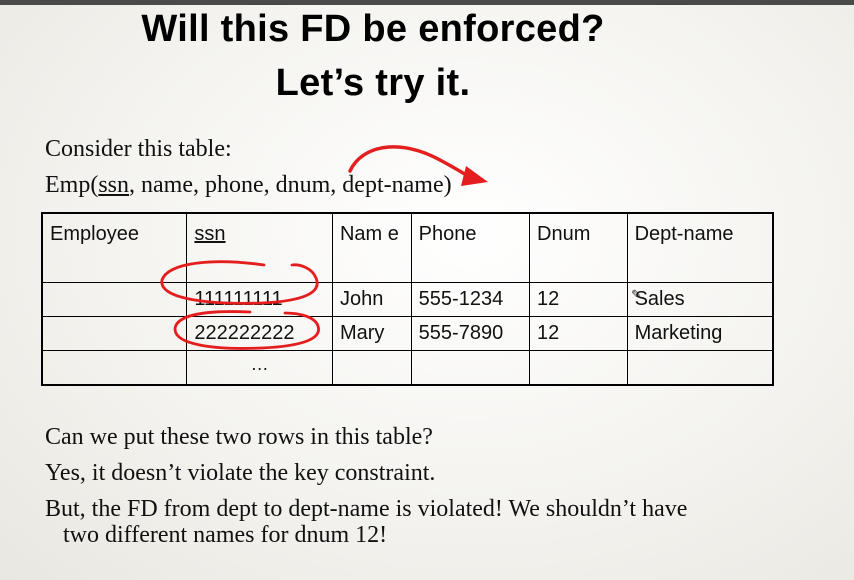 Image resolution: width=854 pixels, height=580 pixels. Describe the element at coordinates (259, 333) in the screenshot. I see `cell-ssn: 222222222` at that location.